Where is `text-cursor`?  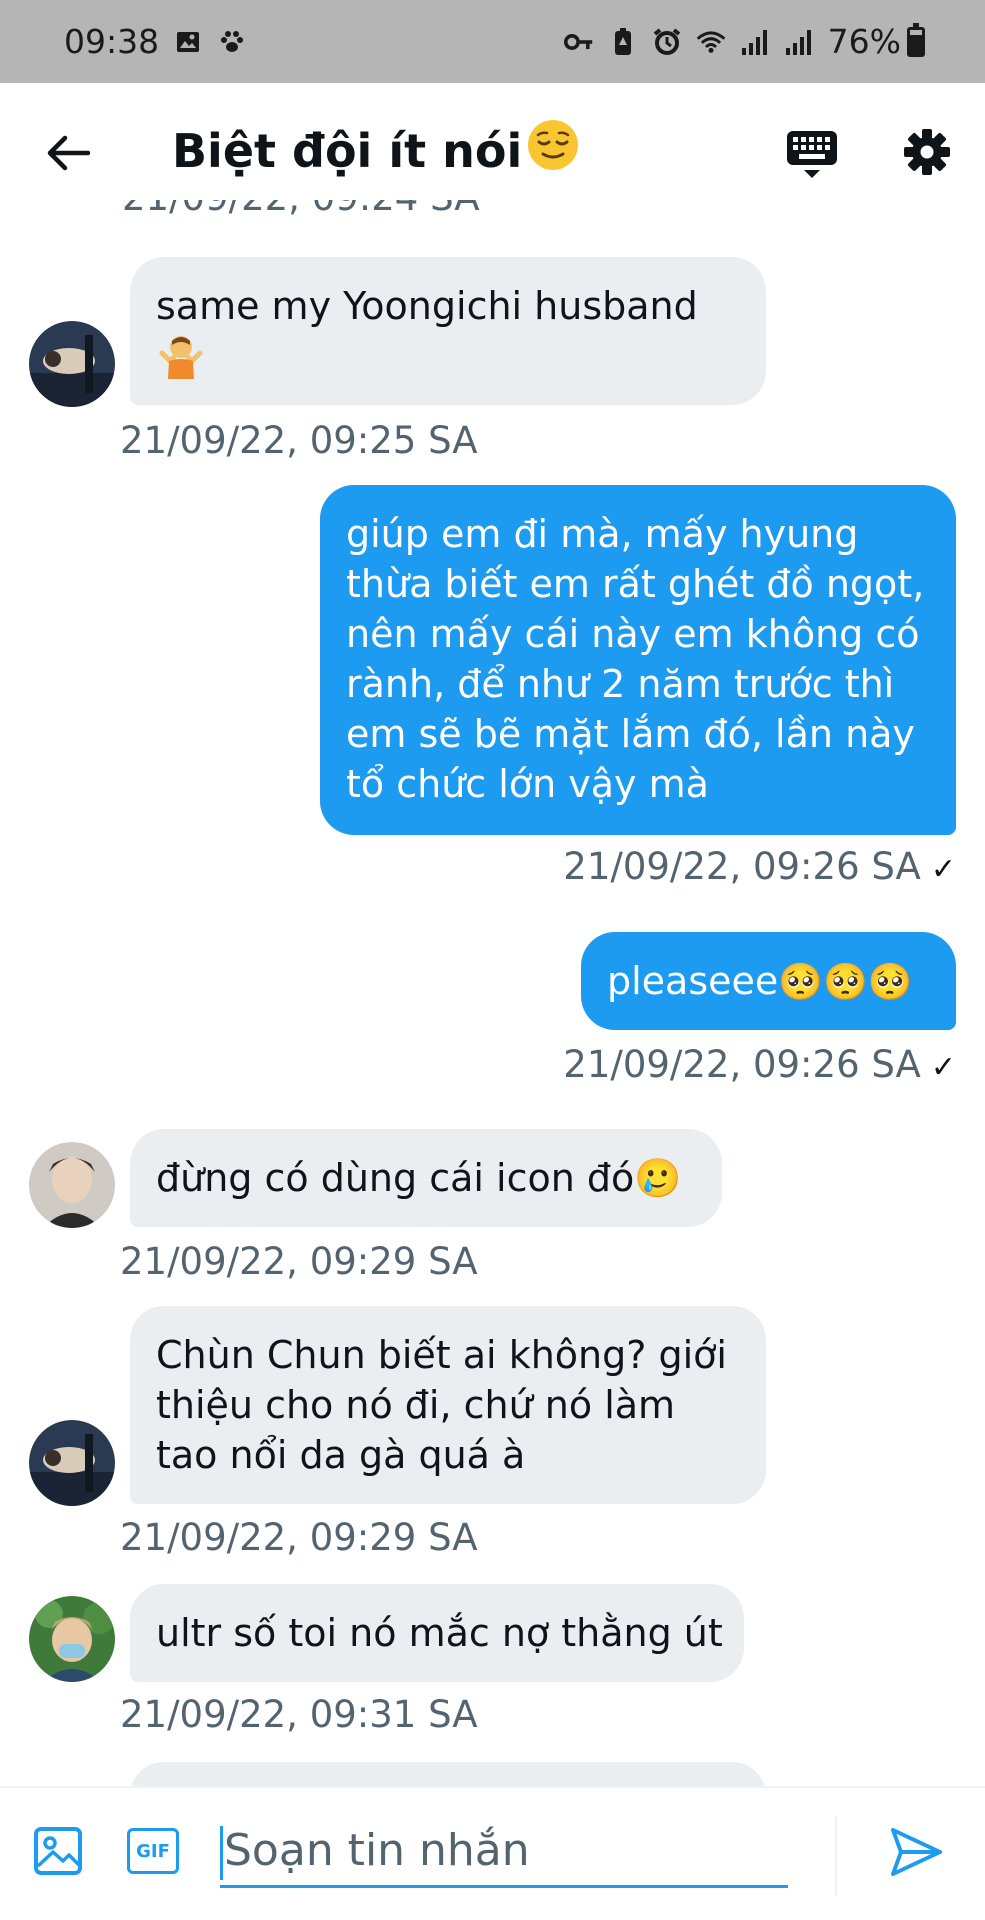
text-cursor is located at coordinates (221, 1853).